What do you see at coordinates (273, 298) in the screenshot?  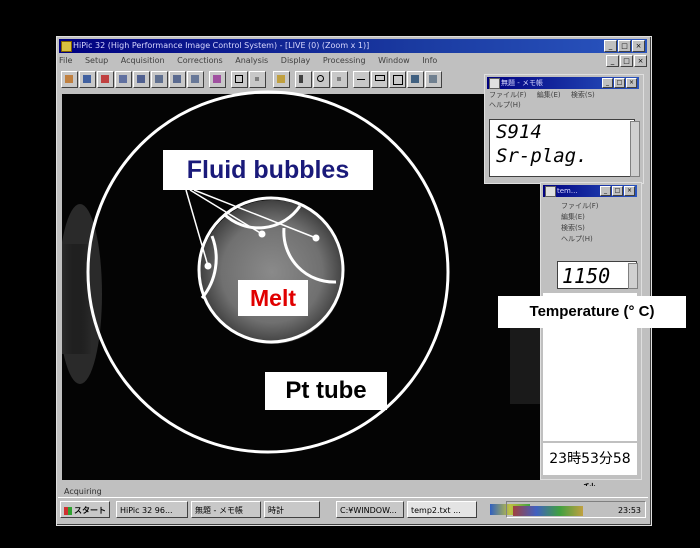 I see `melt-label: Melt` at bounding box center [273, 298].